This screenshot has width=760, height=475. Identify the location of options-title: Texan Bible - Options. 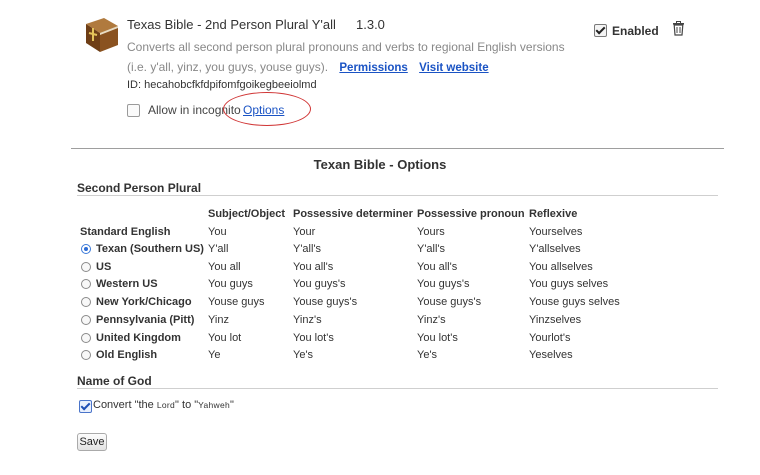
(380, 164).